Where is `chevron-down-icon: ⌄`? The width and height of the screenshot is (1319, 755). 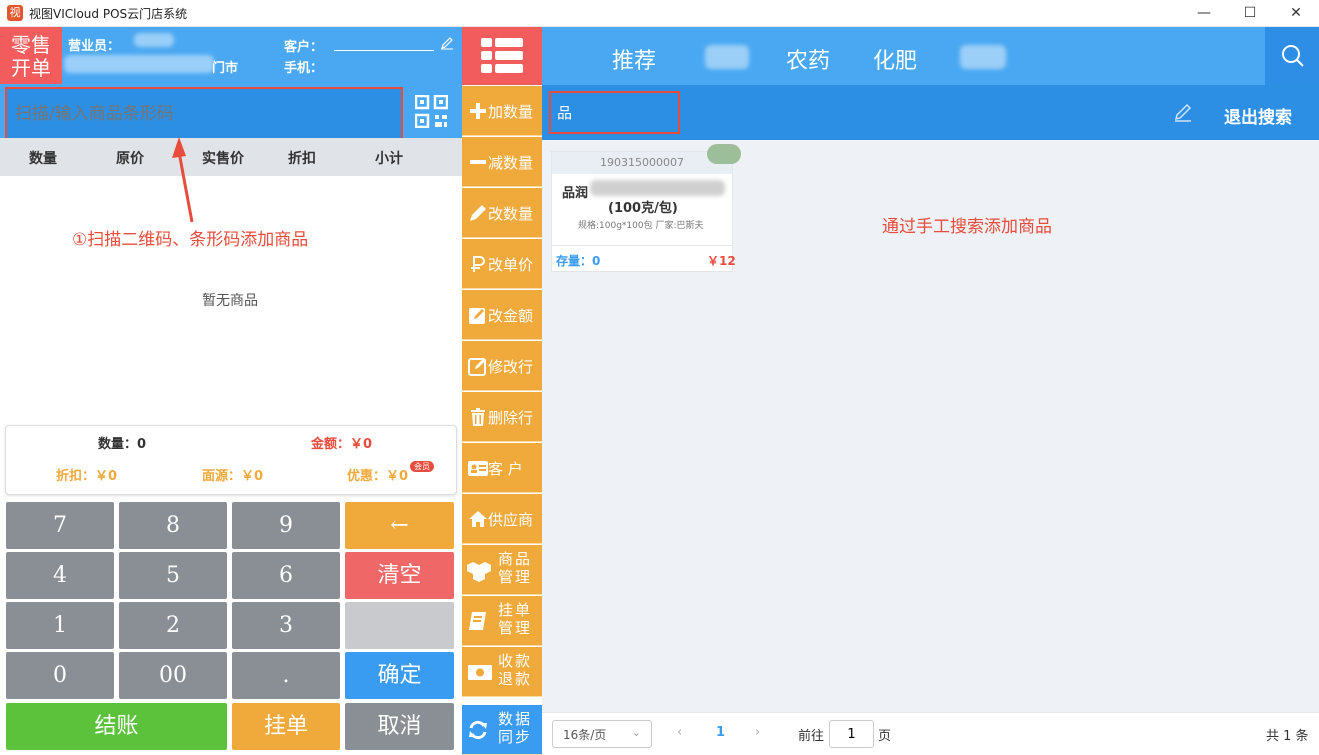
chevron-down-icon: ⌄ is located at coordinates (636, 732).